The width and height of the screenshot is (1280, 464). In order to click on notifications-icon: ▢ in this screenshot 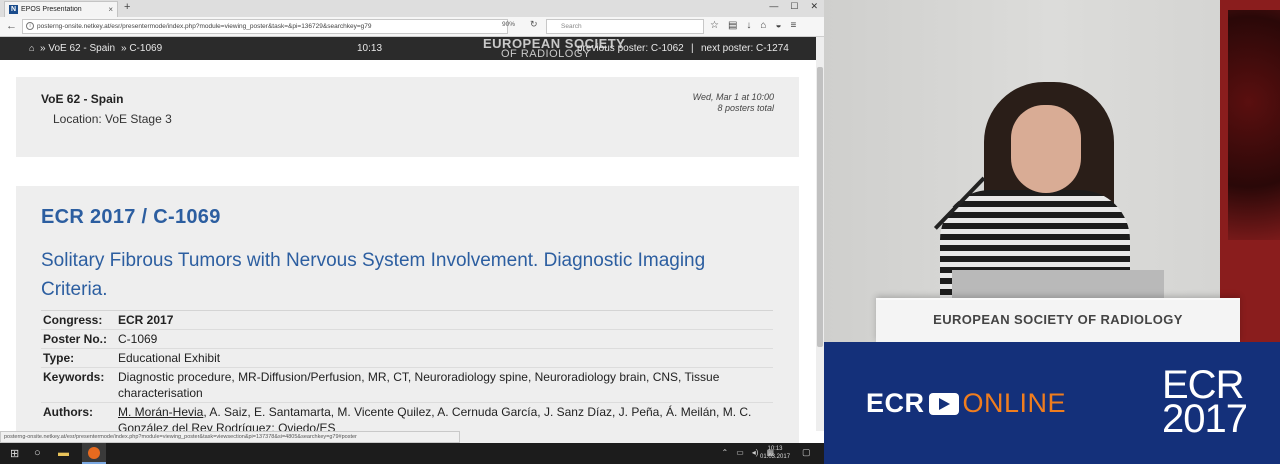, I will do `click(806, 452)`.